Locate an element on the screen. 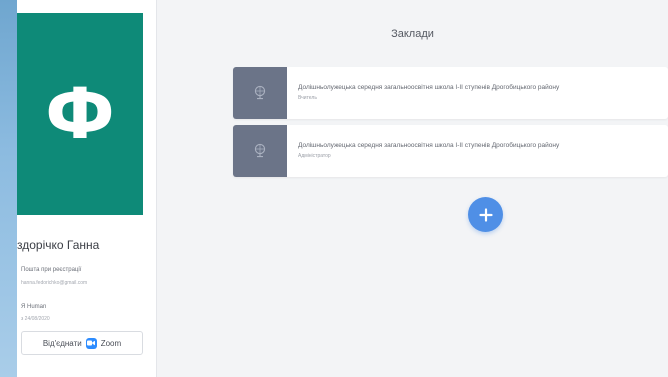  plus-icon is located at coordinates (485, 214).